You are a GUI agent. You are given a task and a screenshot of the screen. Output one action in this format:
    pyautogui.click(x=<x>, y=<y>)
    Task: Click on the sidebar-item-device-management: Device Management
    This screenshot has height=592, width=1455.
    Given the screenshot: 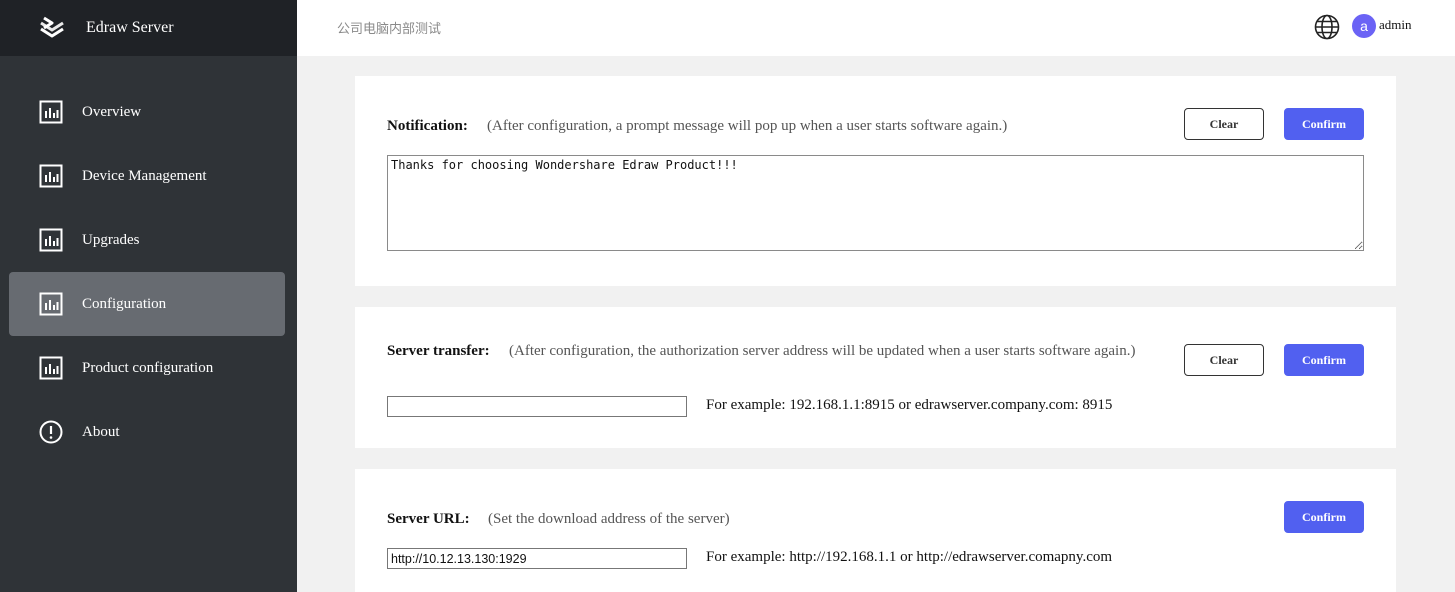 What is the action you would take?
    pyautogui.click(x=147, y=176)
    